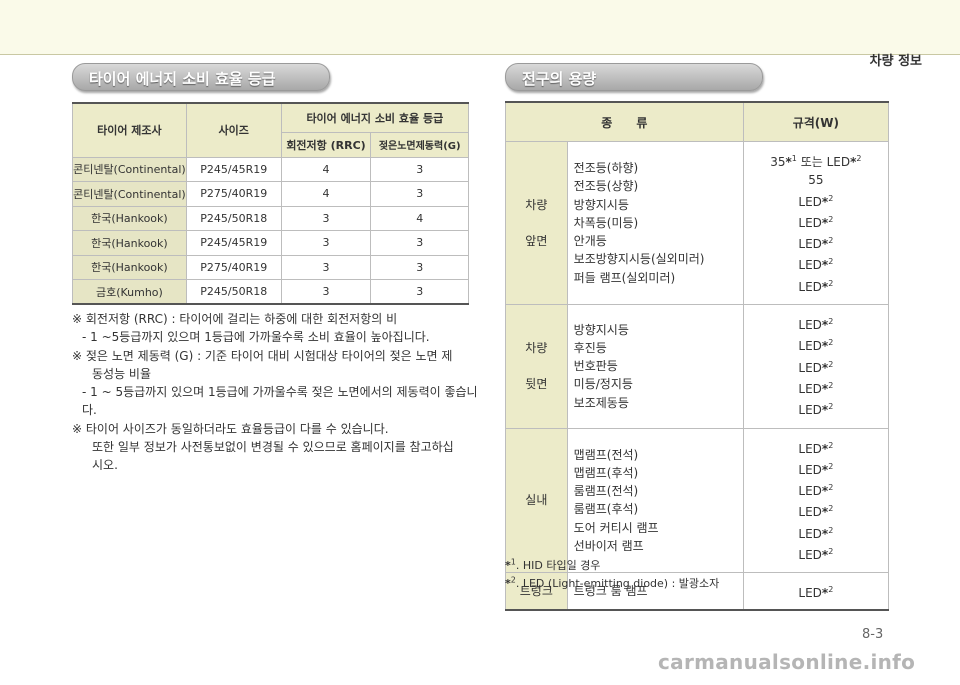 The width and height of the screenshot is (960, 685). Describe the element at coordinates (122, 373) in the screenshot. I see `note-line: 동성능 비율` at that location.